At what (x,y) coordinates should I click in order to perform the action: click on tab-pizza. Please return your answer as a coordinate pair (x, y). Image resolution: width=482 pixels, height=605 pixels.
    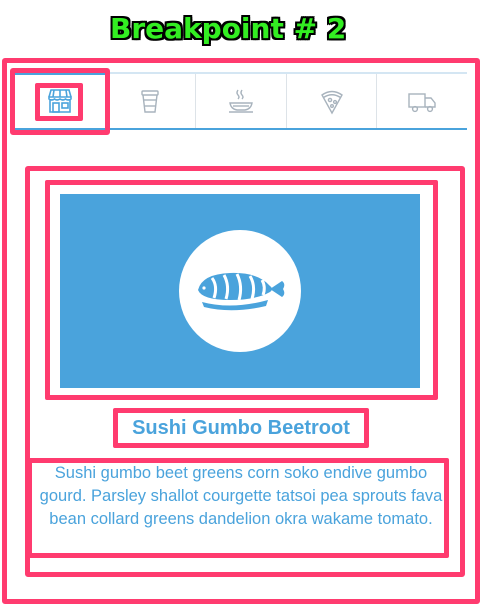
    Looking at the image, I should click on (332, 101).